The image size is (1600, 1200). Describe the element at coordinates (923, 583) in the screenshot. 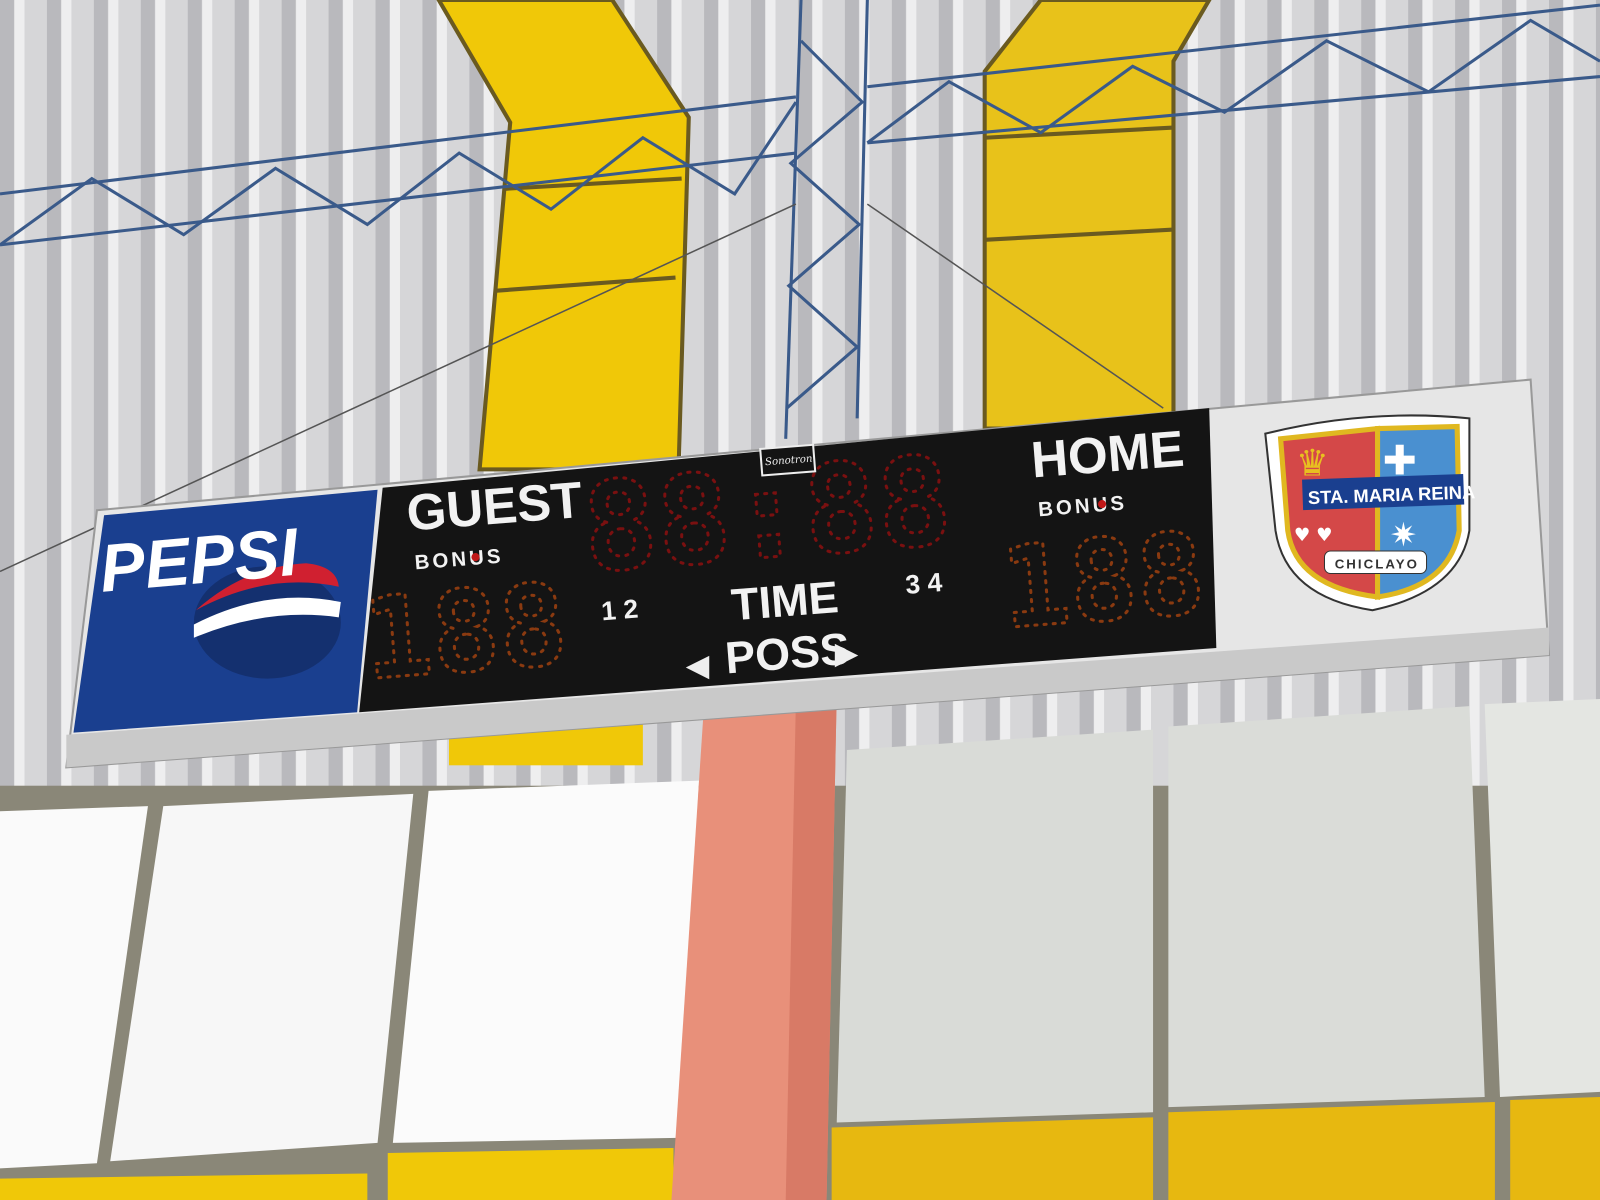

I see `period-3-4: 3 4` at that location.